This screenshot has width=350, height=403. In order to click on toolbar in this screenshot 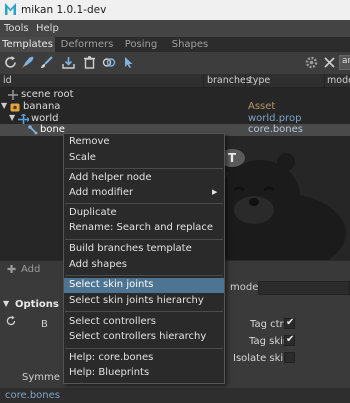, I will do `click(175, 63)`.